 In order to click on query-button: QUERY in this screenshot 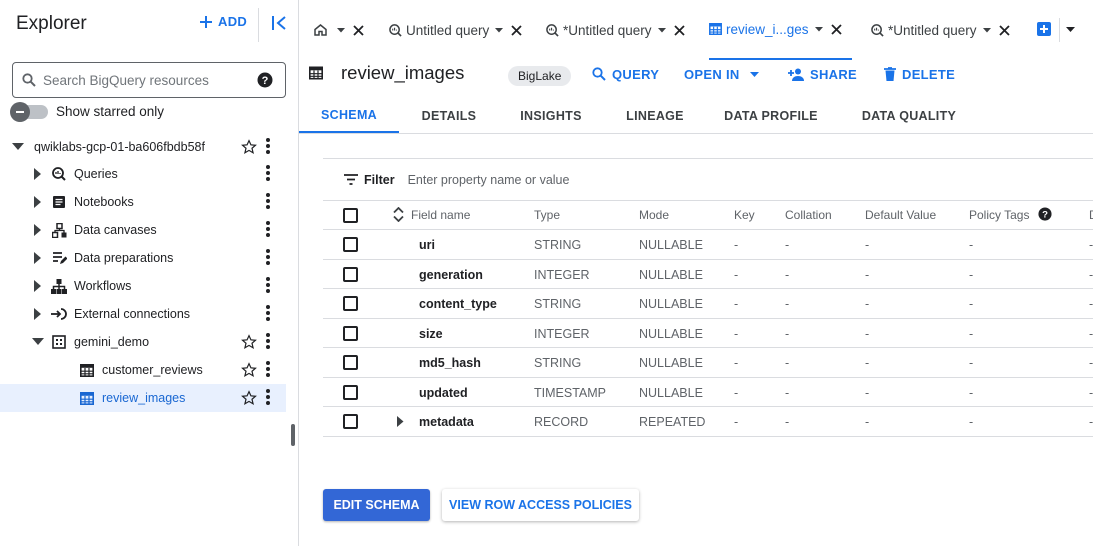, I will do `click(625, 74)`.